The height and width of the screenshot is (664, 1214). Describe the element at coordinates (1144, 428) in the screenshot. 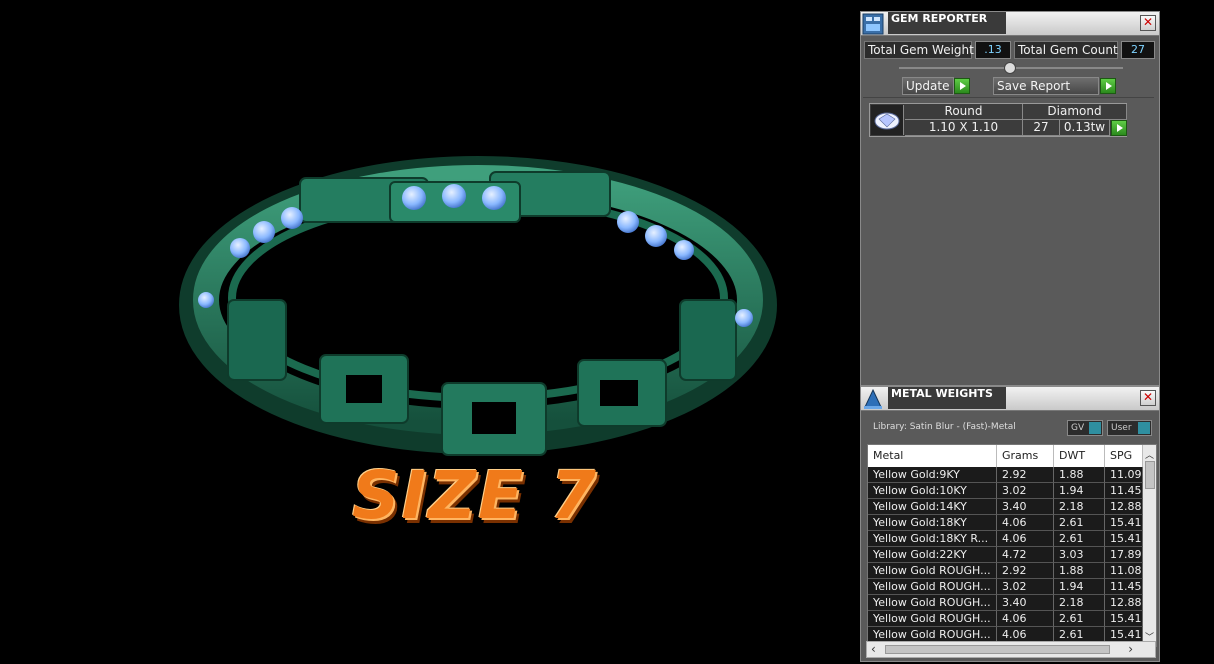

I see `user-toggle-icon` at that location.